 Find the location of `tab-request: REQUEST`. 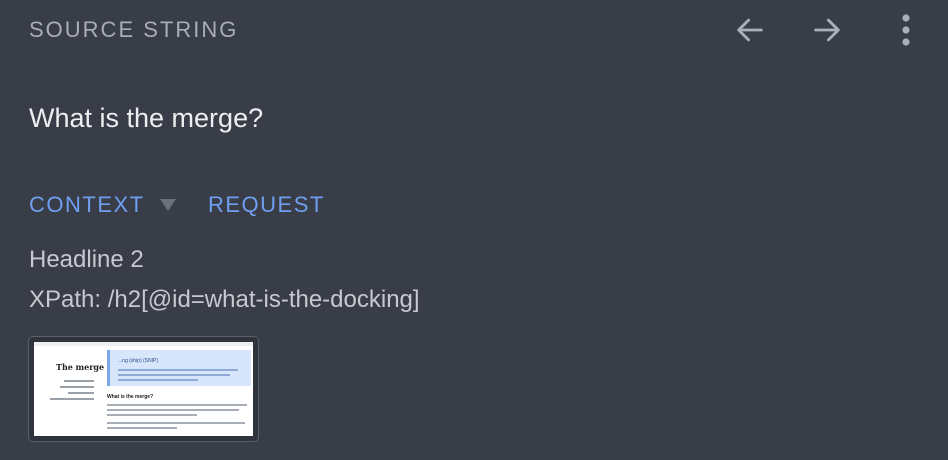

tab-request: REQUEST is located at coordinates (266, 205).